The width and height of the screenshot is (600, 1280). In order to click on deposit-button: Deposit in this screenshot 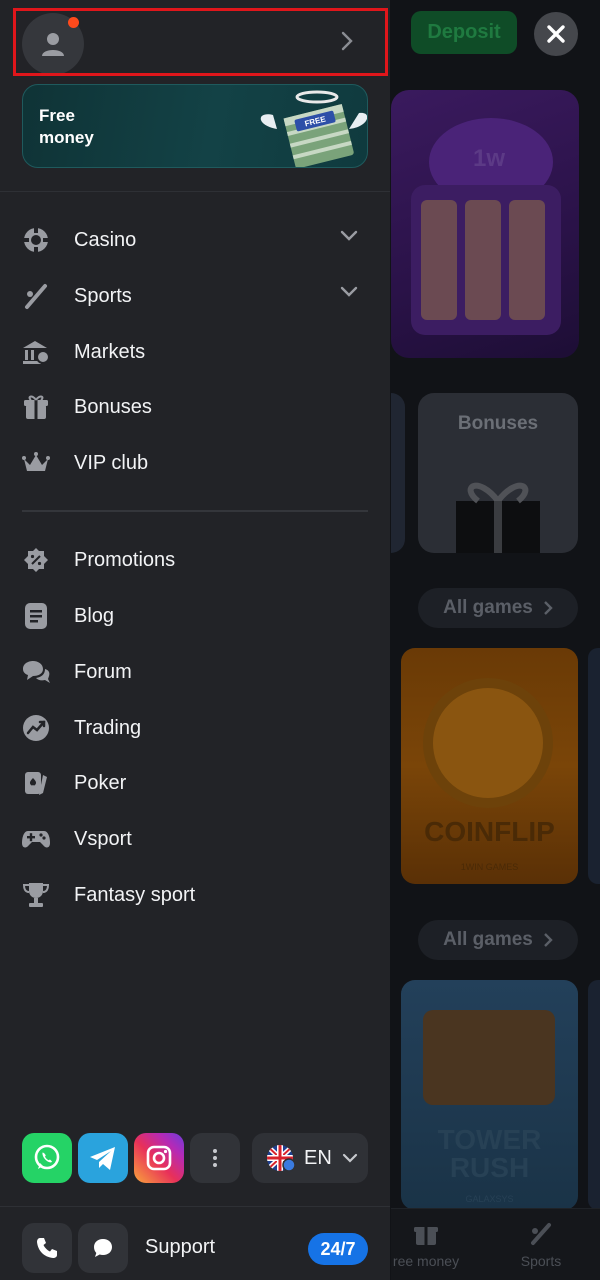, I will do `click(464, 32)`.